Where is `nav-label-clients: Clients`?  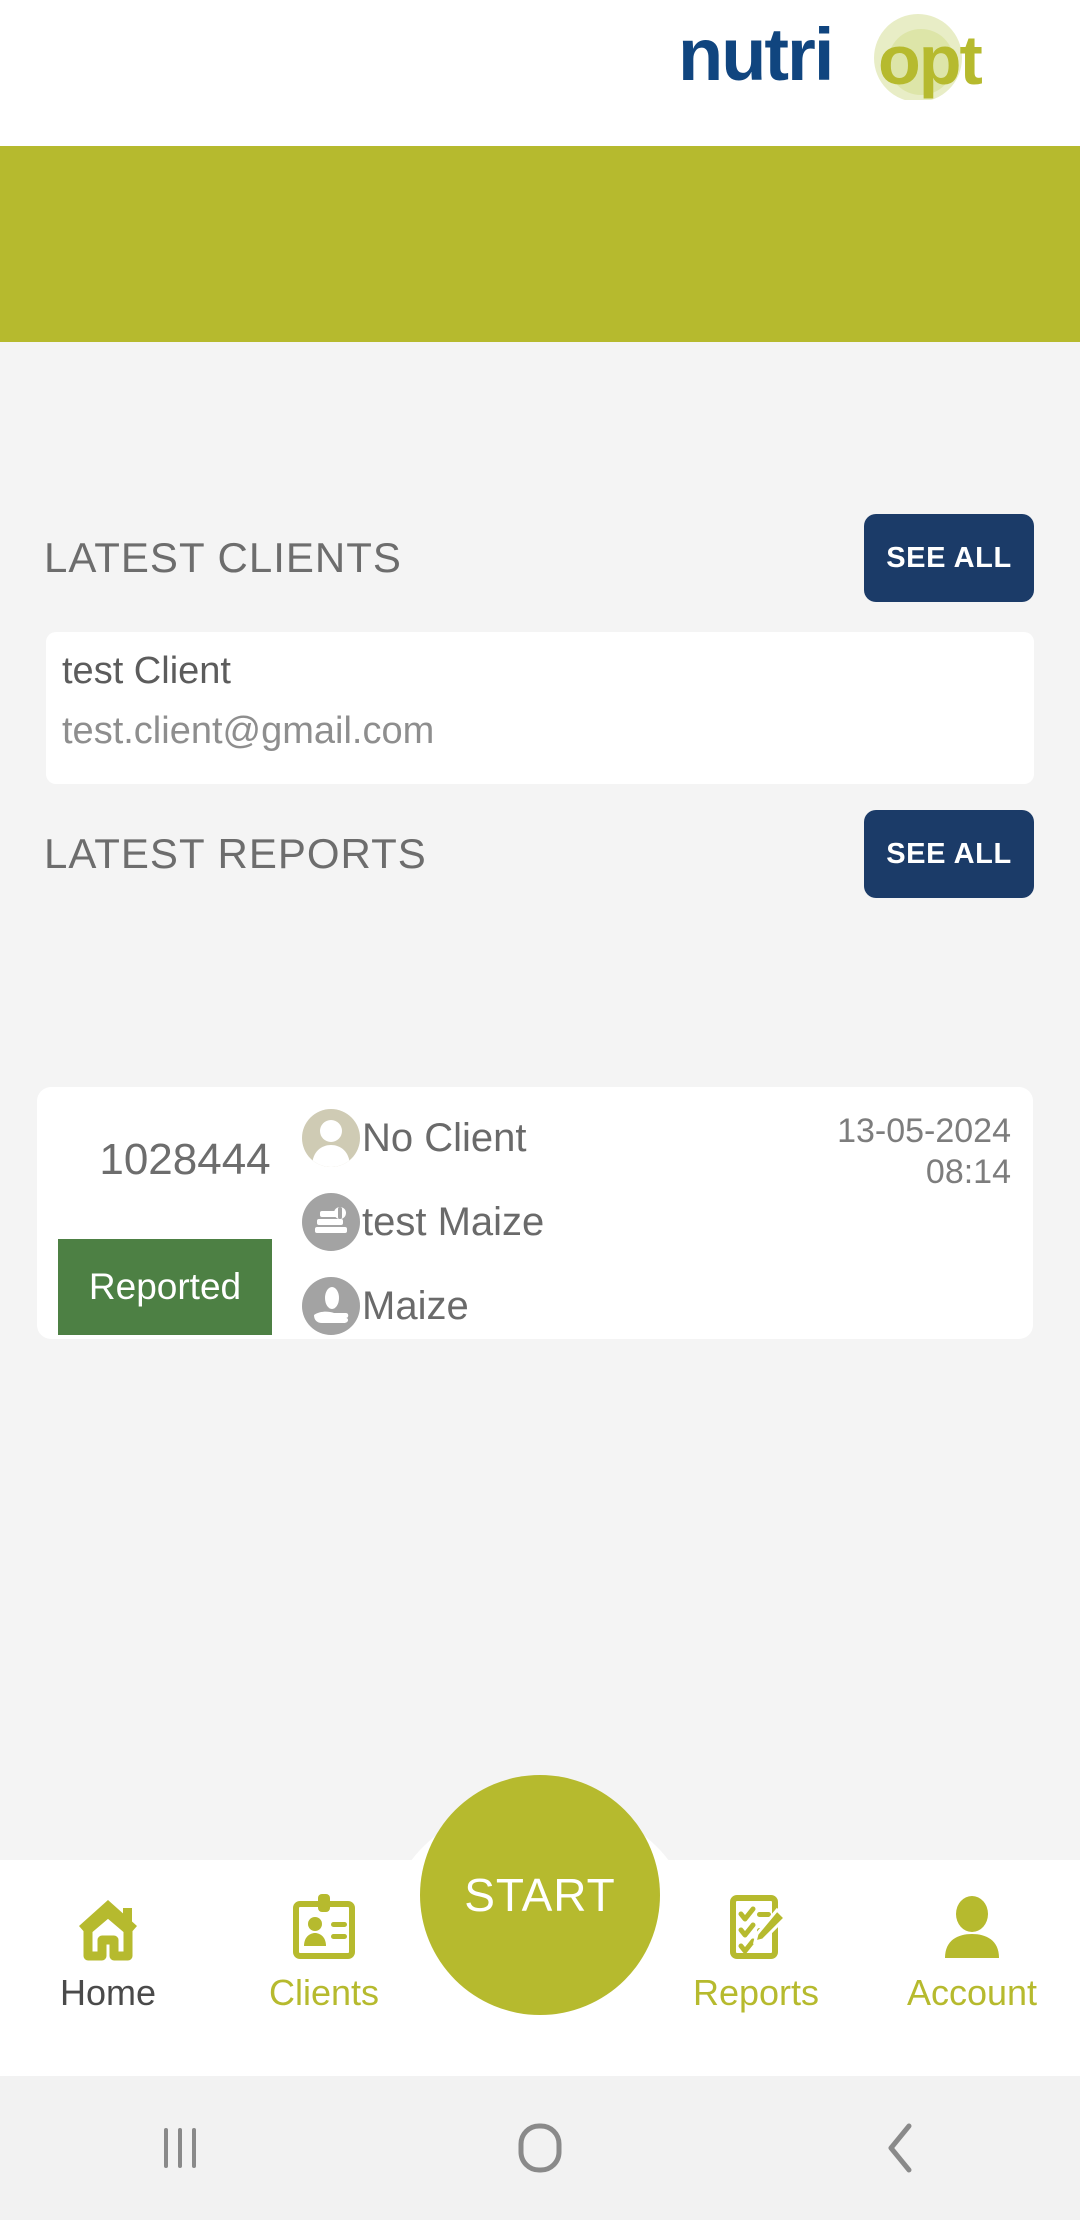
nav-label-clients: Clients is located at coordinates (324, 1992).